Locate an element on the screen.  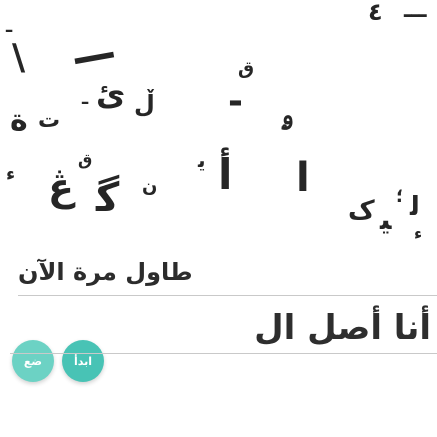
letter-tile: ﮔ is located at coordinates (107, 198).